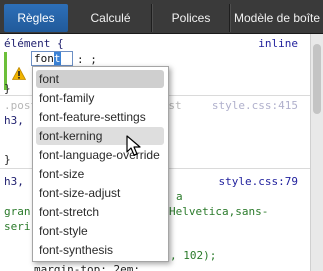 The image size is (323, 271). Describe the element at coordinates (17, 211) in the screenshot. I see `rule3-fragment-gran: gran` at that location.